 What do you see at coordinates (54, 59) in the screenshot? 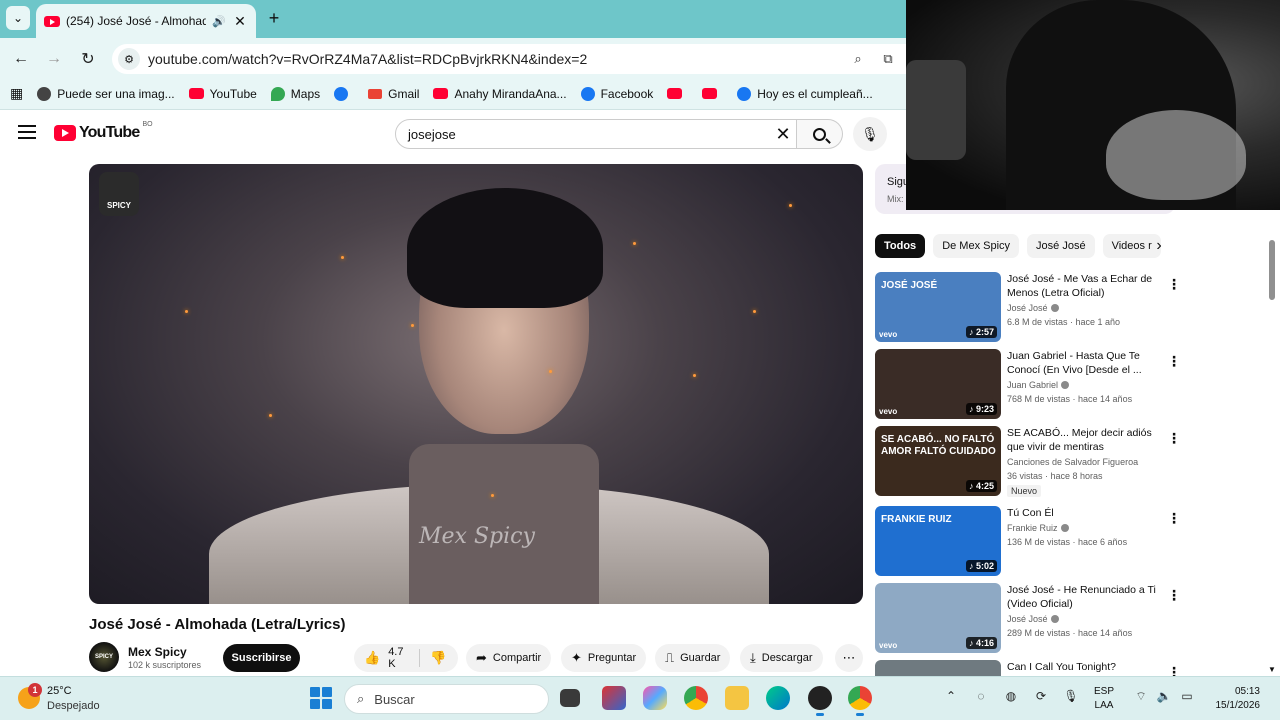
I see `forward-arrow-icon: →` at bounding box center [54, 59].